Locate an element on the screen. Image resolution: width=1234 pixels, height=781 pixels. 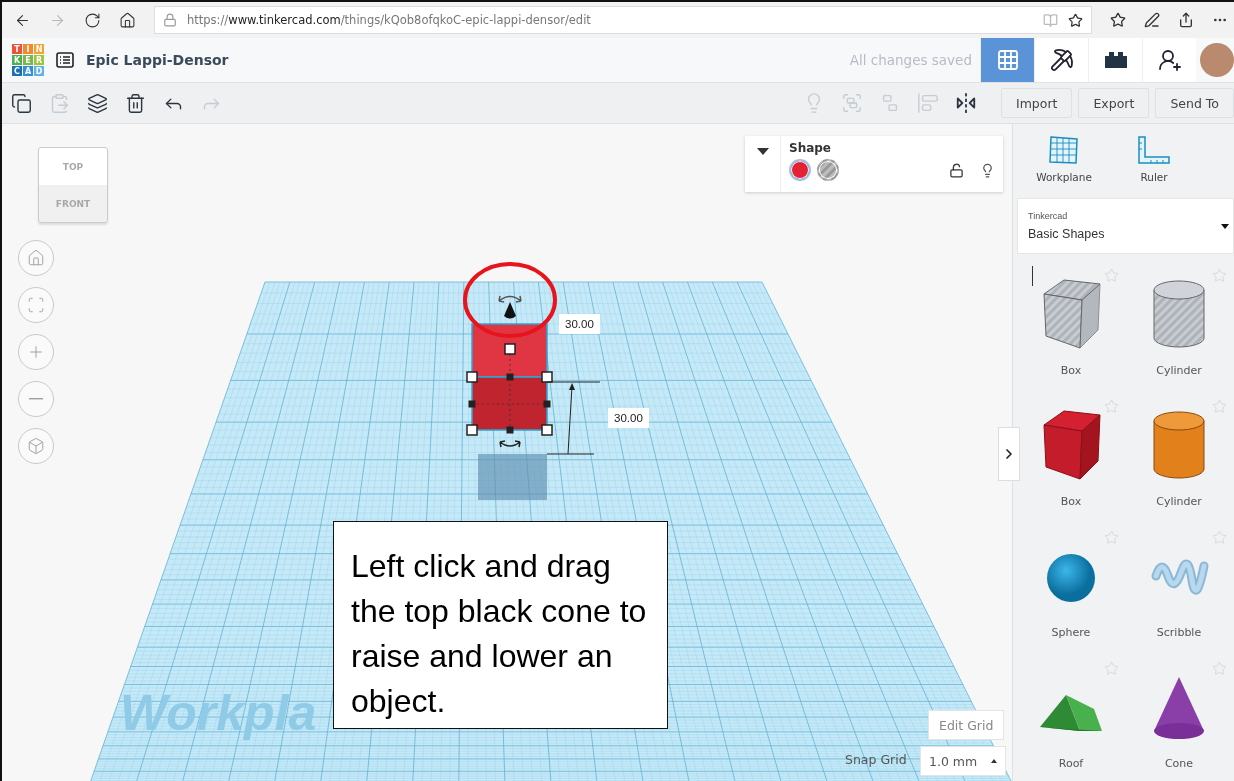
reload-icon is located at coordinates (92, 20).